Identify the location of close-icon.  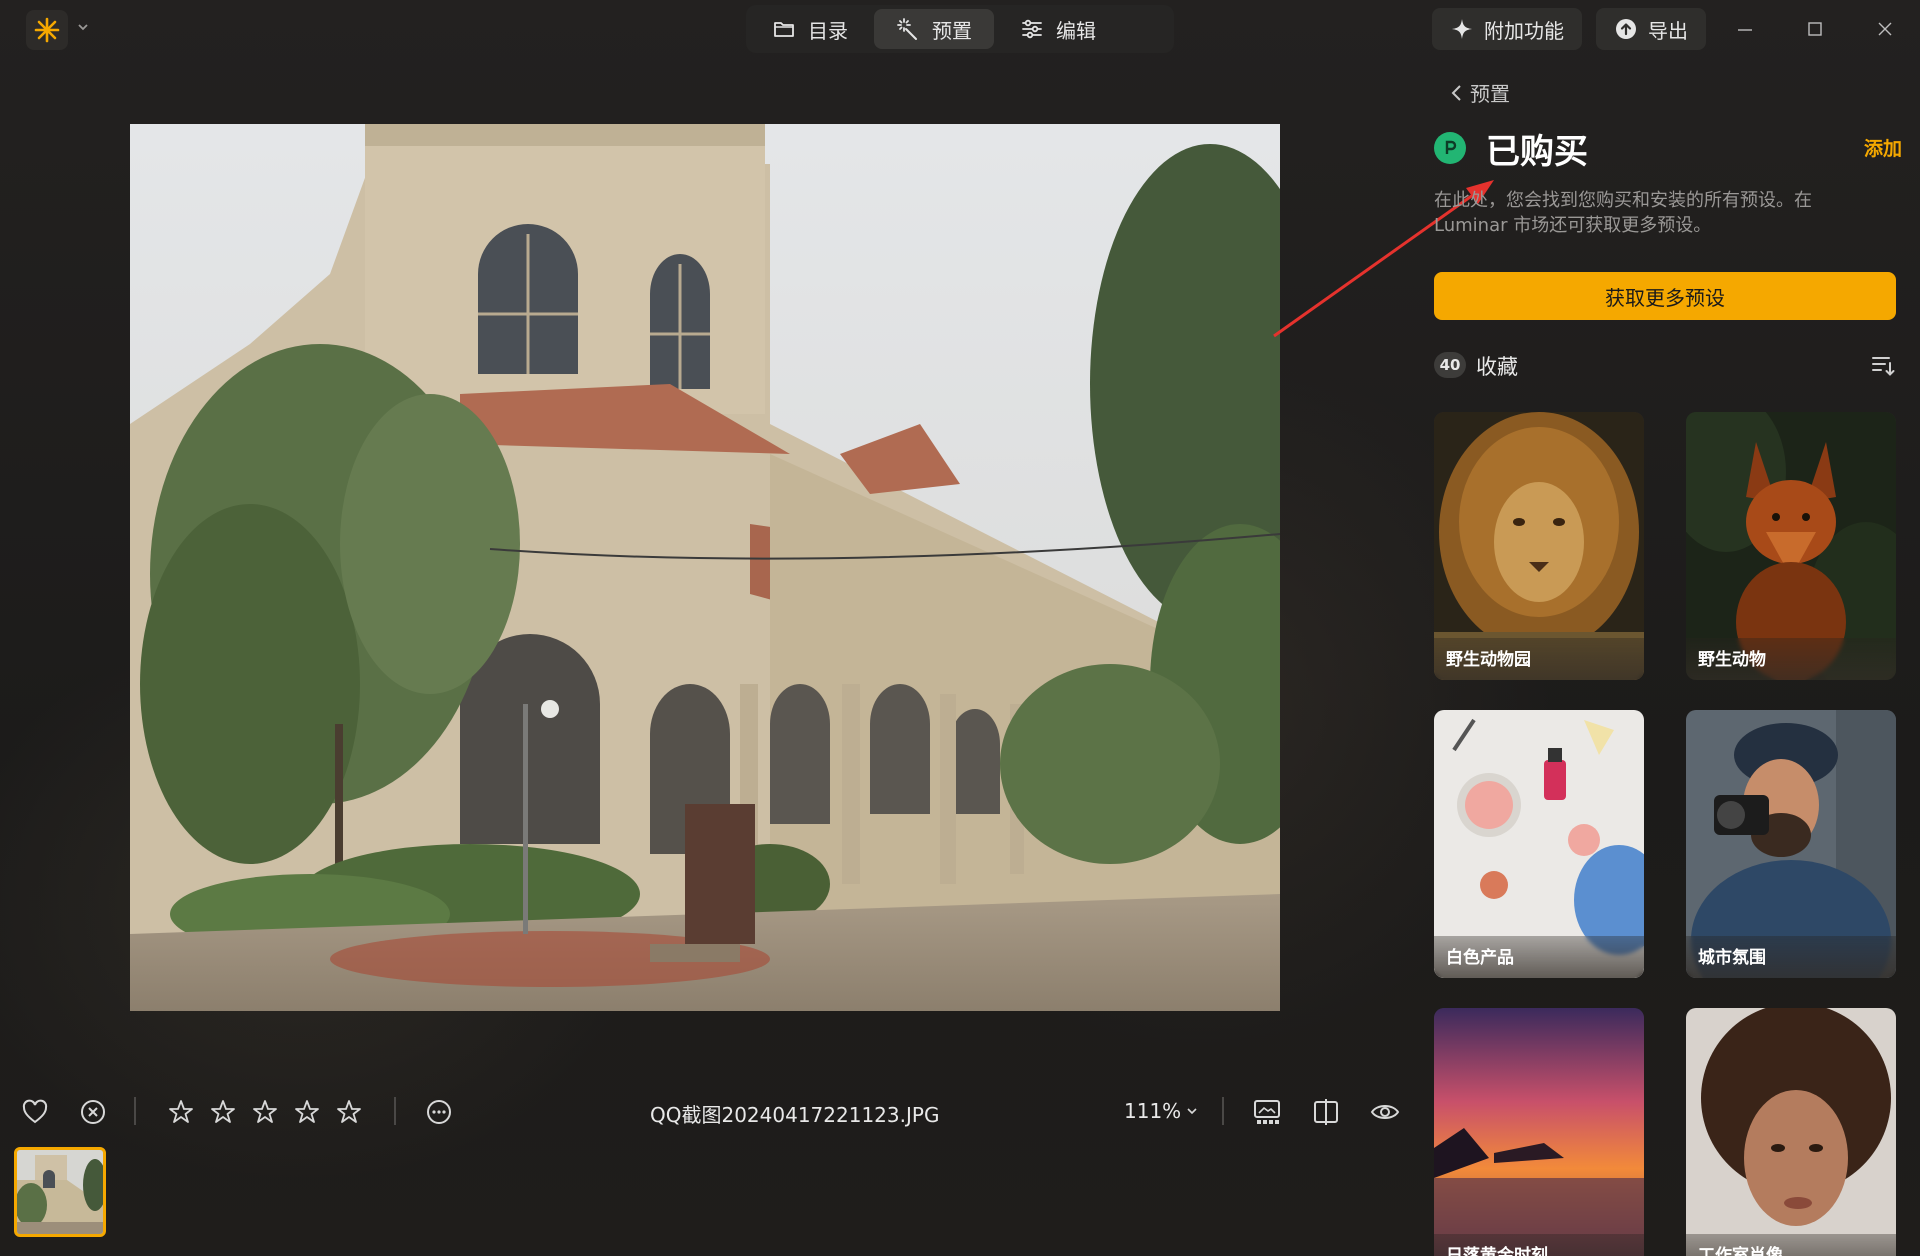
(1885, 29).